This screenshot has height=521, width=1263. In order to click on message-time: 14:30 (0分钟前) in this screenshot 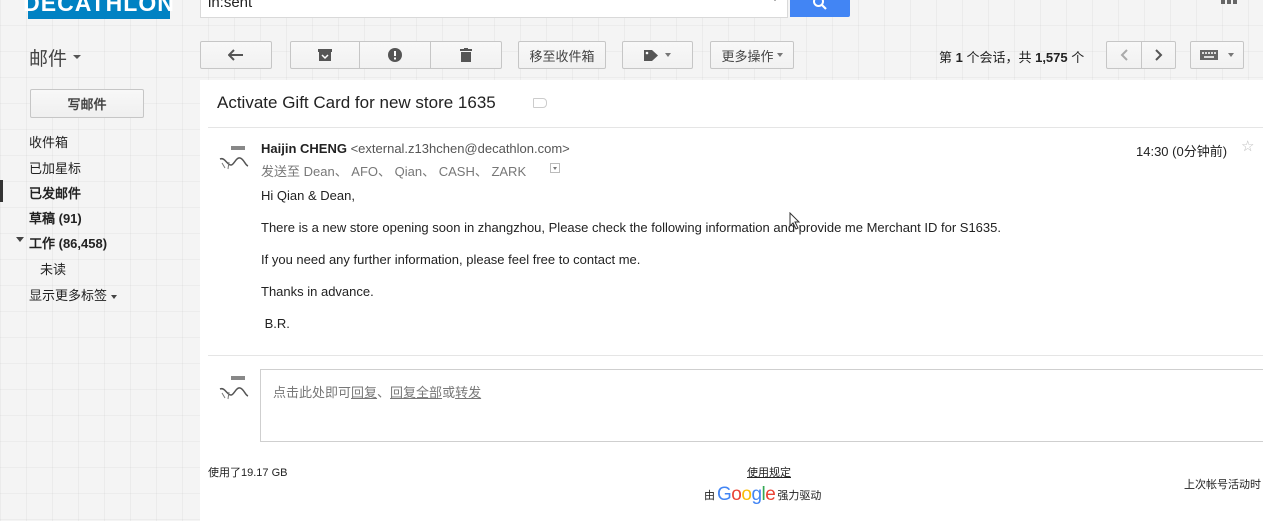, I will do `click(1182, 151)`.